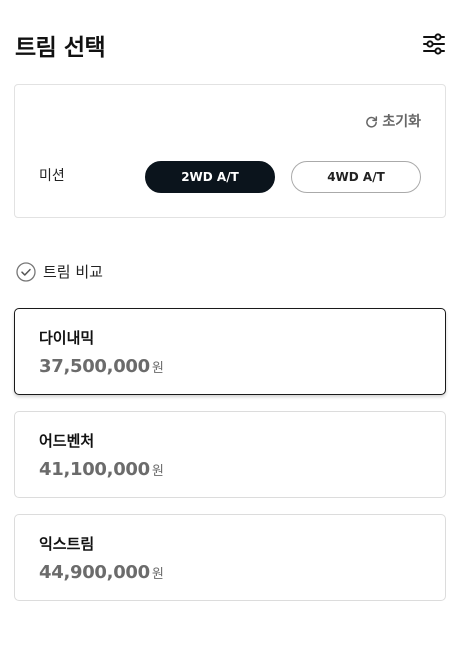 The width and height of the screenshot is (475, 667). What do you see at coordinates (67, 338) in the screenshot?
I see `trim-name: 다이내믹` at bounding box center [67, 338].